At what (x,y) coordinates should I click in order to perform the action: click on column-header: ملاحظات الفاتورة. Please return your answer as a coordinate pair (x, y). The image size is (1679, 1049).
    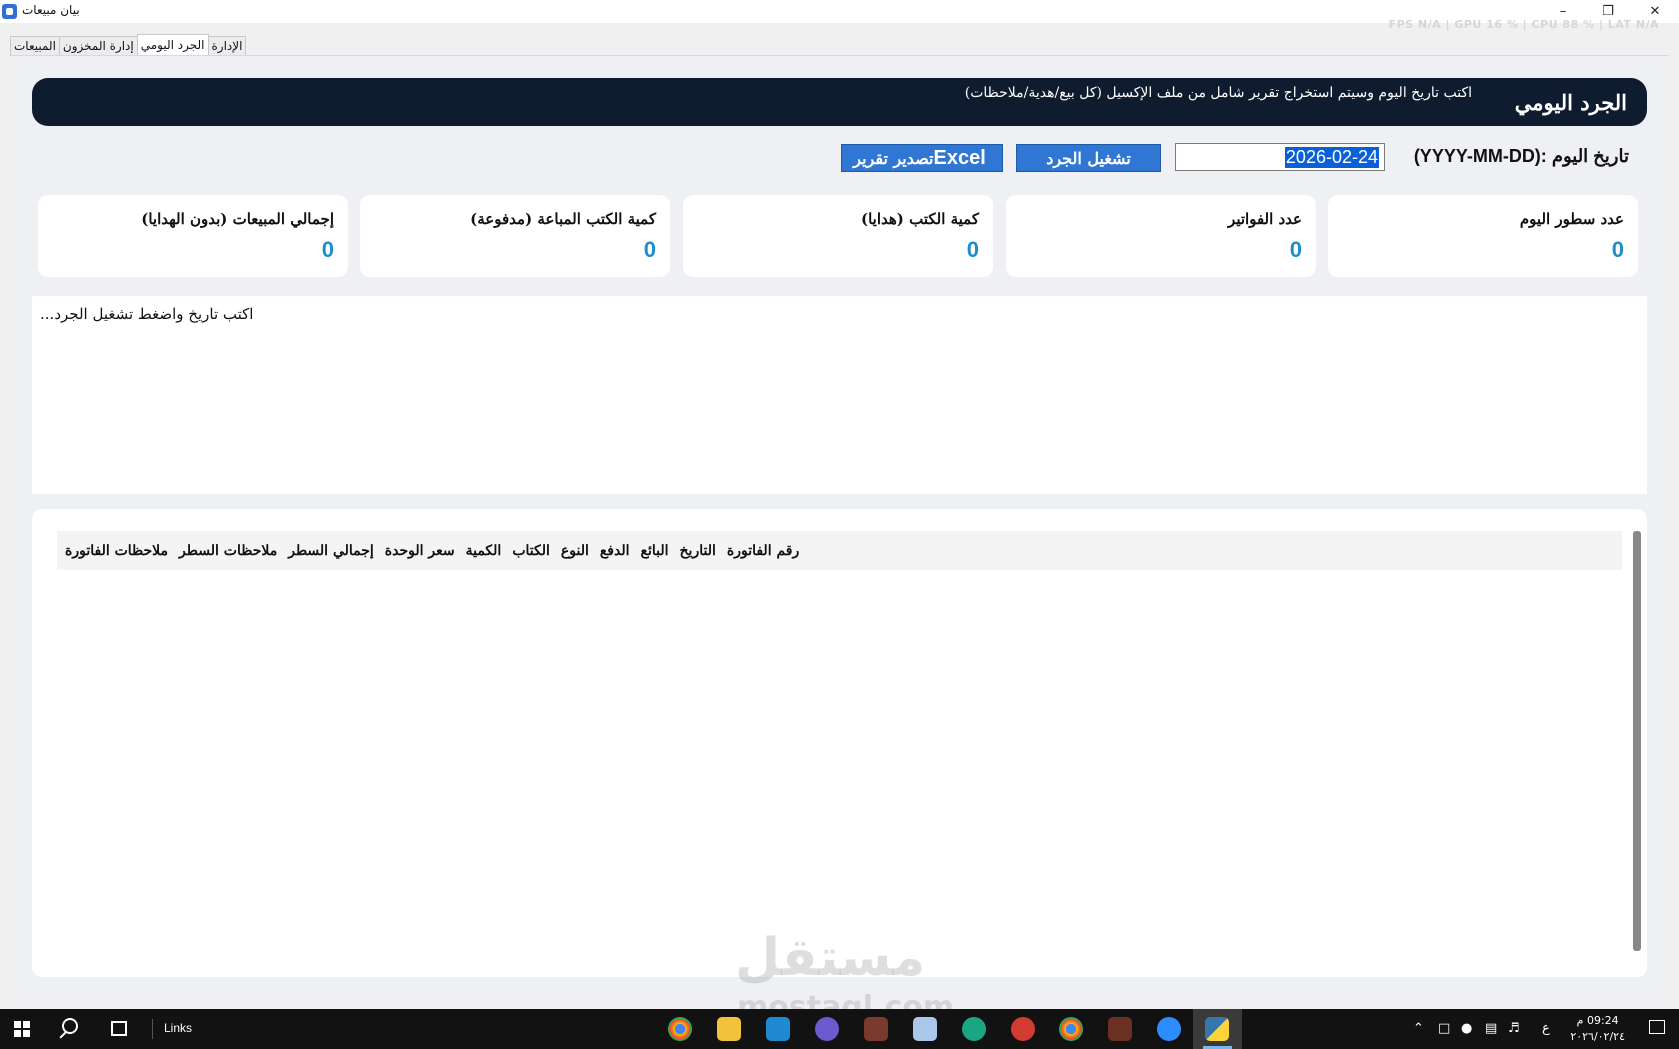
    Looking at the image, I should click on (116, 551).